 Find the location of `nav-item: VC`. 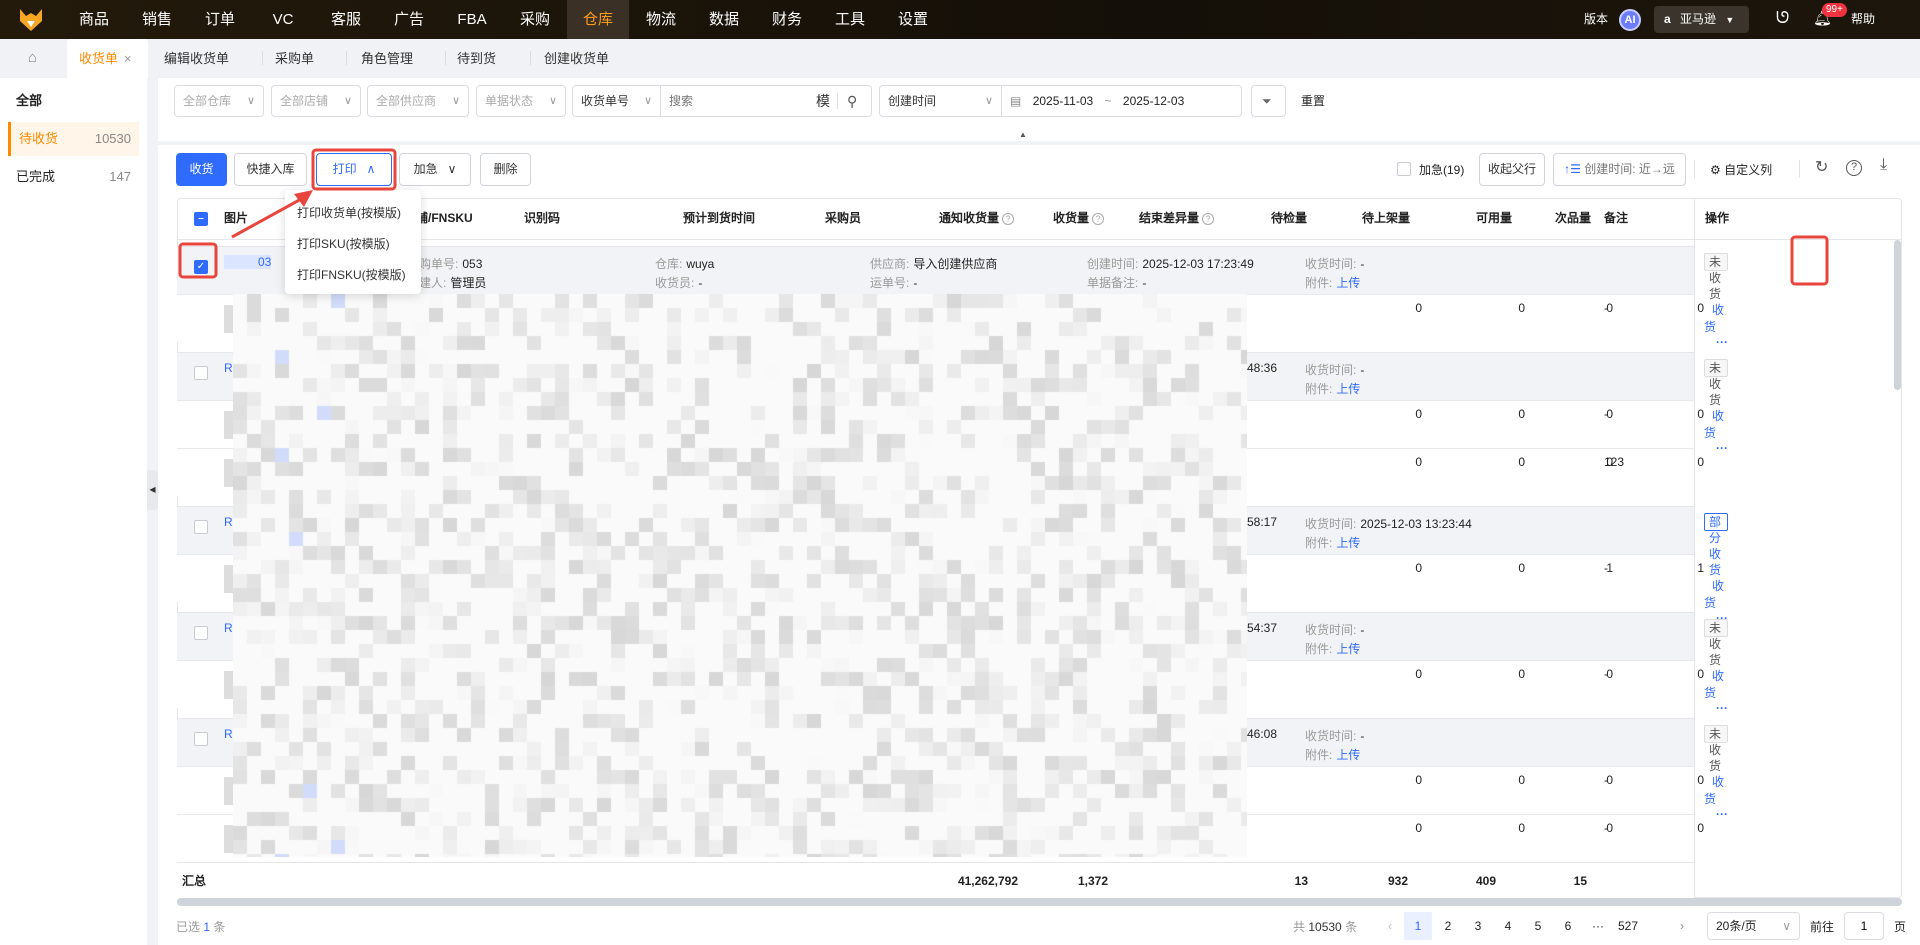

nav-item: VC is located at coordinates (283, 19).